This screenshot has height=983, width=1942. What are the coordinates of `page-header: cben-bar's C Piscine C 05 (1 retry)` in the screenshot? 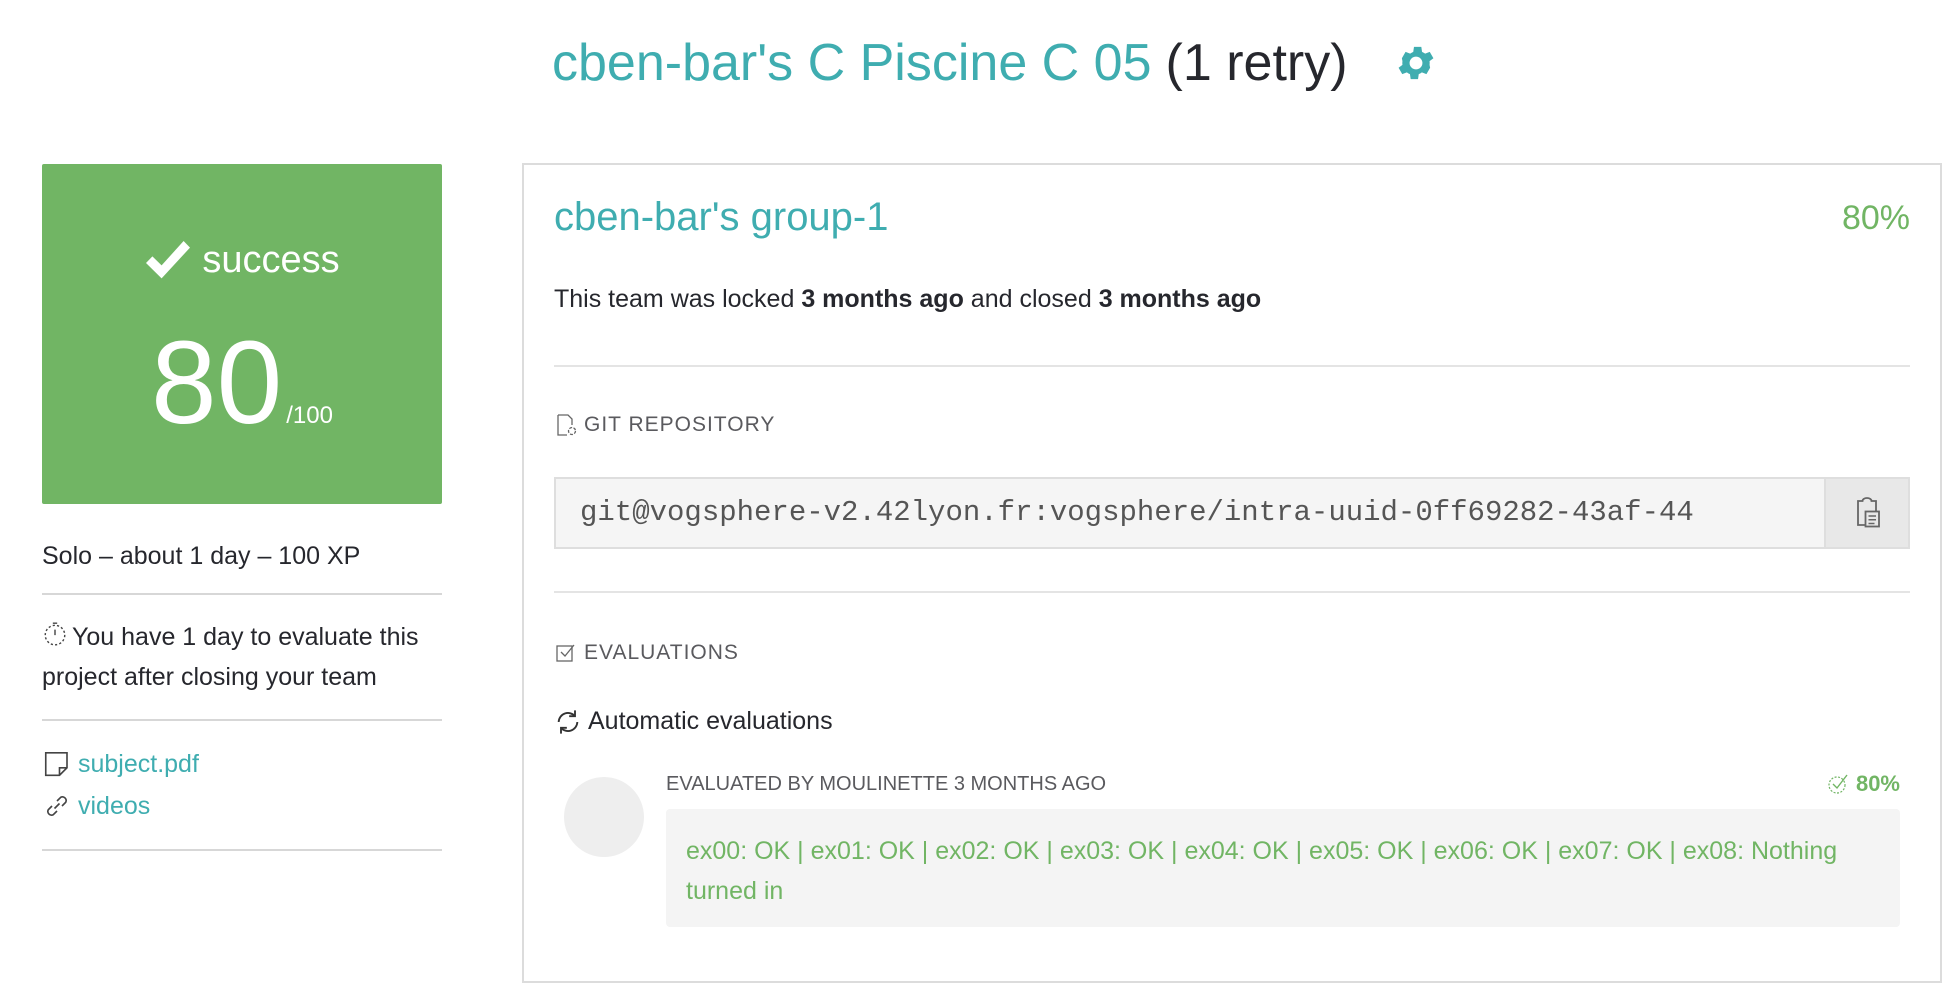 It's located at (995, 63).